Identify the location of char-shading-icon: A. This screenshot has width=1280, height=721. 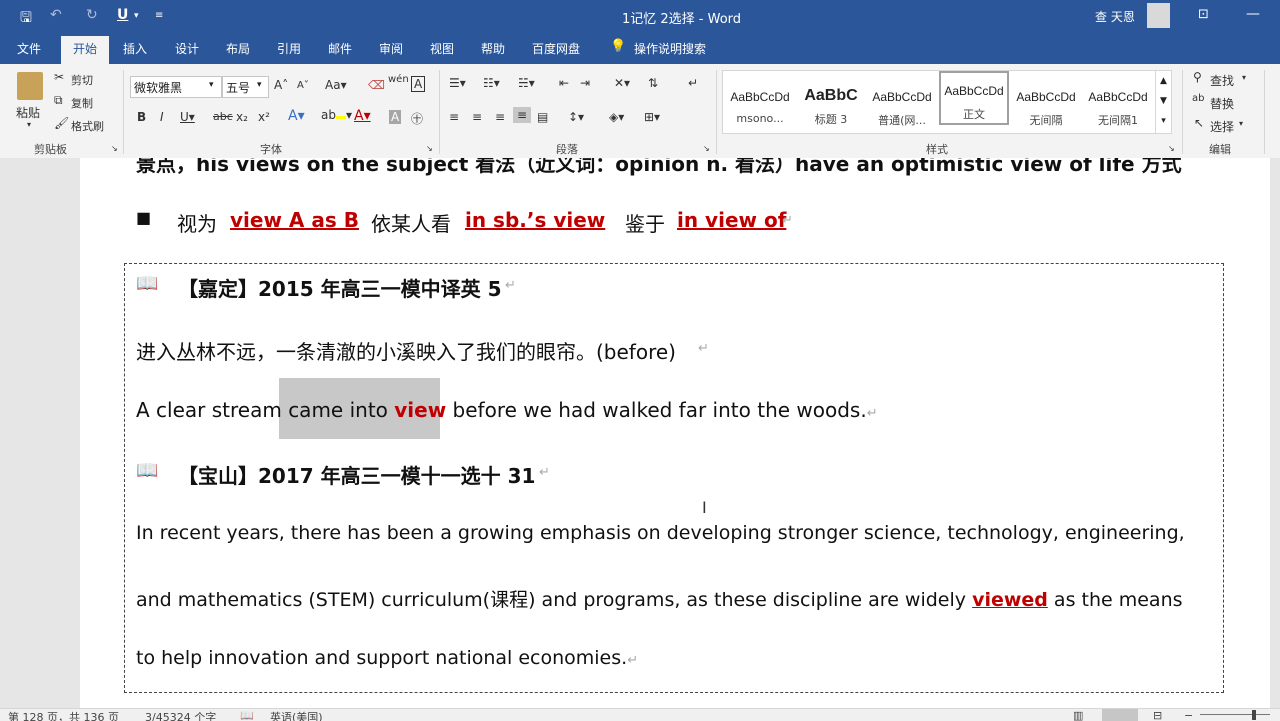
(395, 117).